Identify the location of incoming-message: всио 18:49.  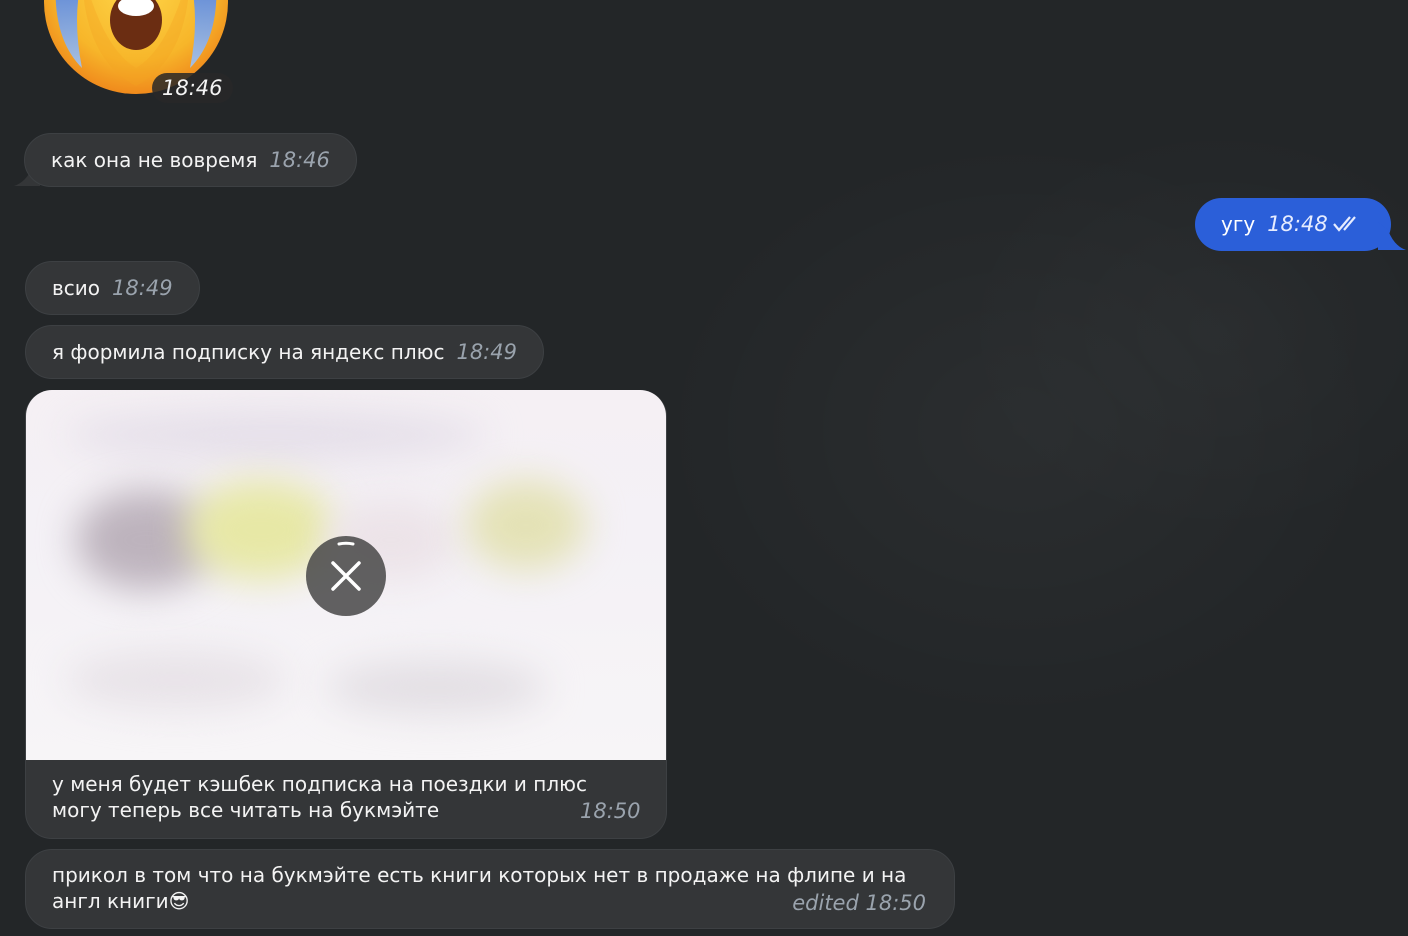
(112, 288).